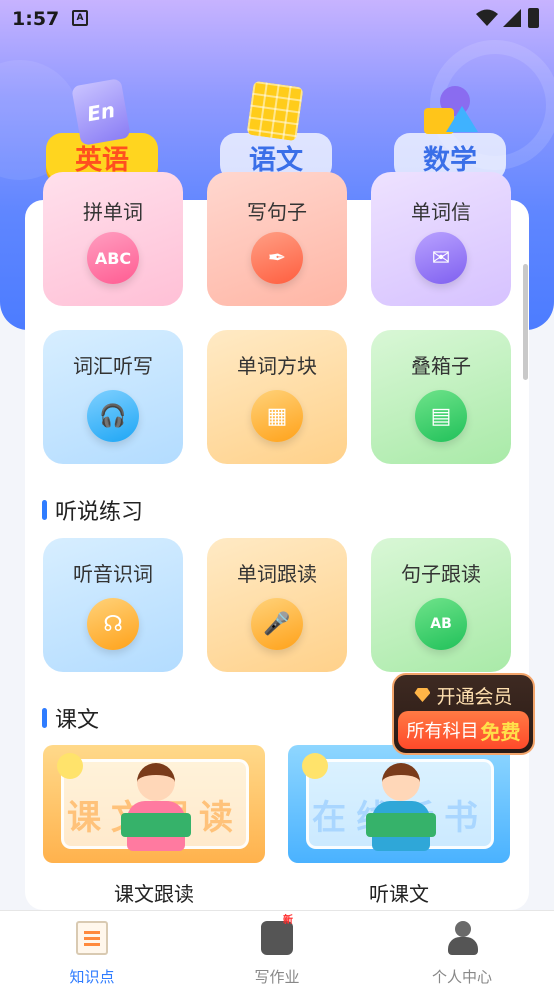 This screenshot has height=985, width=554. Describe the element at coordinates (77, 720) in the screenshot. I see `section-title-text: 课文` at that location.